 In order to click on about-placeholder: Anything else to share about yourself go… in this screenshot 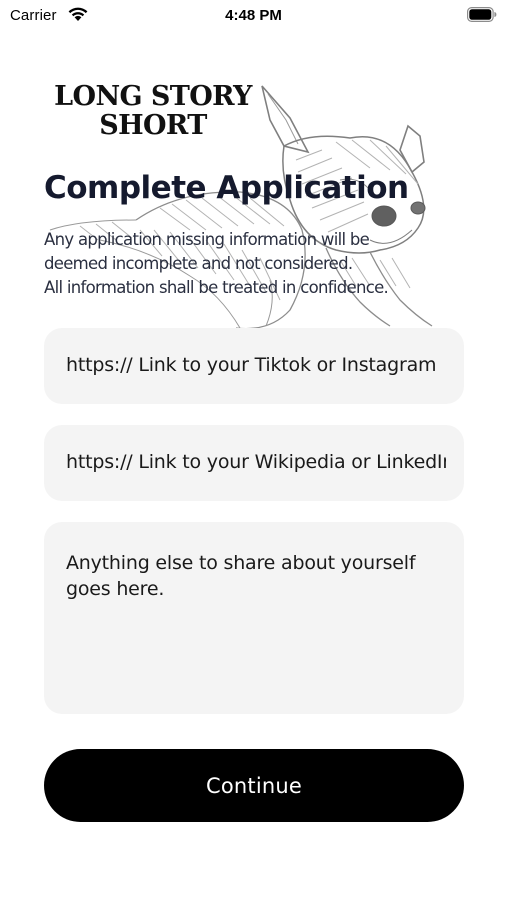, I will do `click(241, 576)`.